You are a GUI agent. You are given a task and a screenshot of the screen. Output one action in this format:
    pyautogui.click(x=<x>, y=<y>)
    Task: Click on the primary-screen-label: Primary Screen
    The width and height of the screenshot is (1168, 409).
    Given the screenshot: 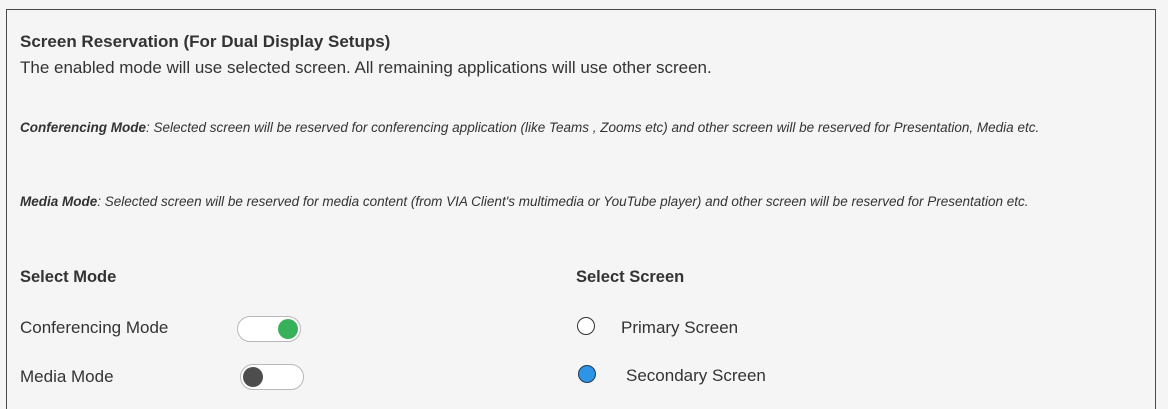 What is the action you would take?
    pyautogui.click(x=679, y=328)
    